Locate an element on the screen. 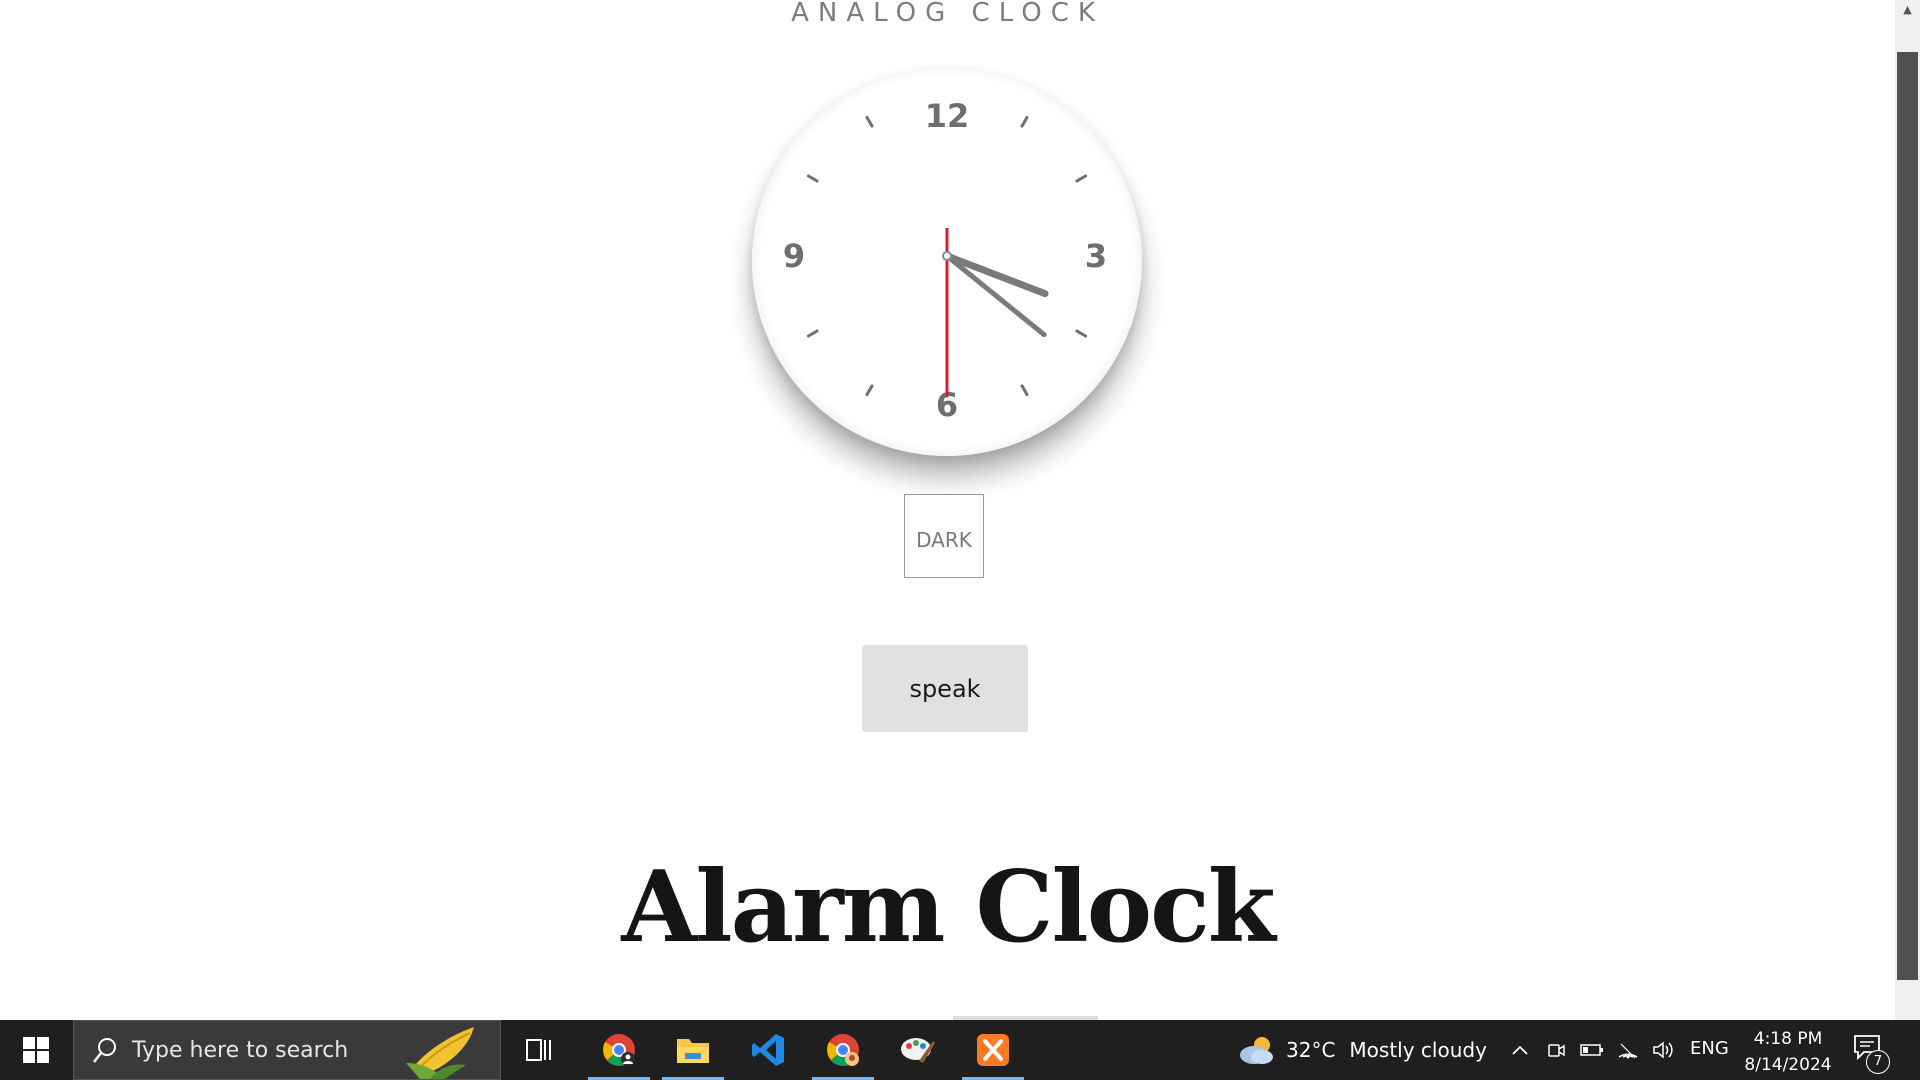 Image resolution: width=1920 pixels, height=1080 pixels. dark-mode-button: DARK is located at coordinates (944, 536).